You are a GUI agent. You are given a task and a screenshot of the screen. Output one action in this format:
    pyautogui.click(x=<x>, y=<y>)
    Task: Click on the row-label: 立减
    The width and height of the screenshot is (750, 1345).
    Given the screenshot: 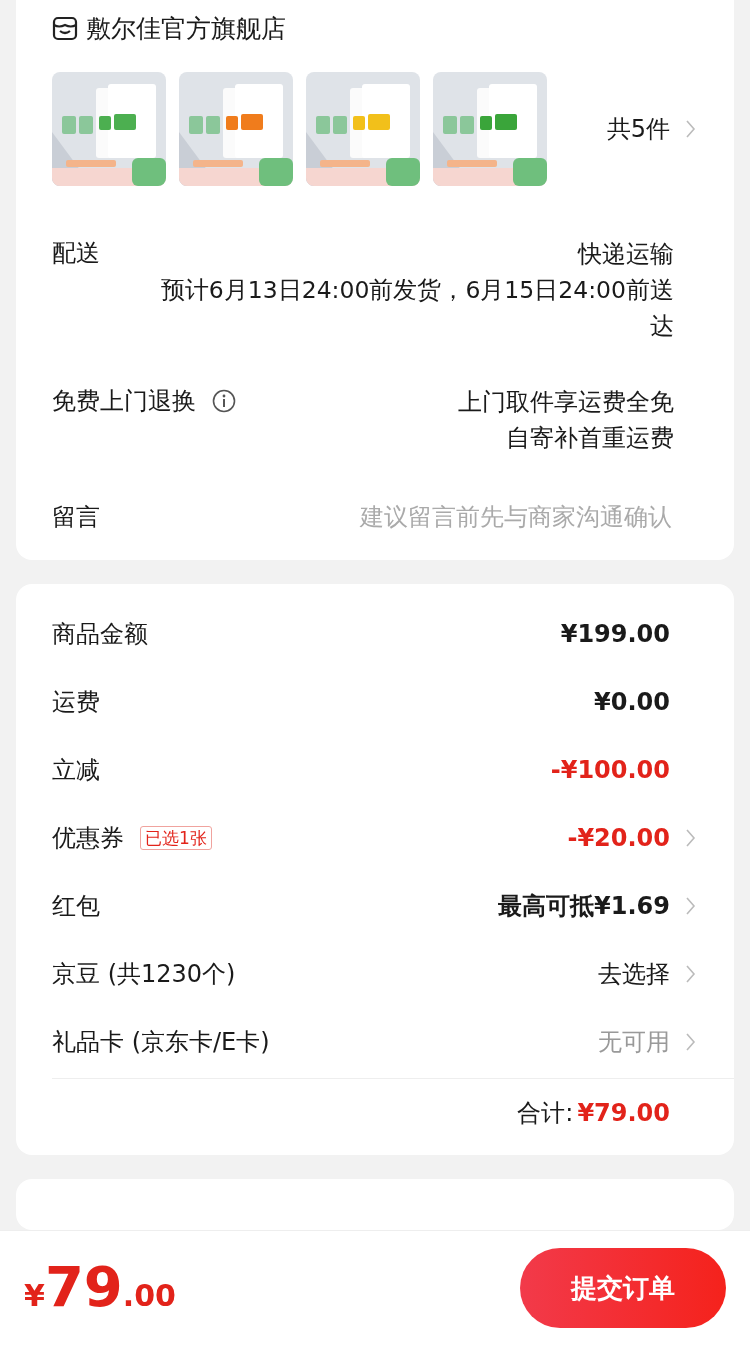 What is the action you would take?
    pyautogui.click(x=76, y=770)
    